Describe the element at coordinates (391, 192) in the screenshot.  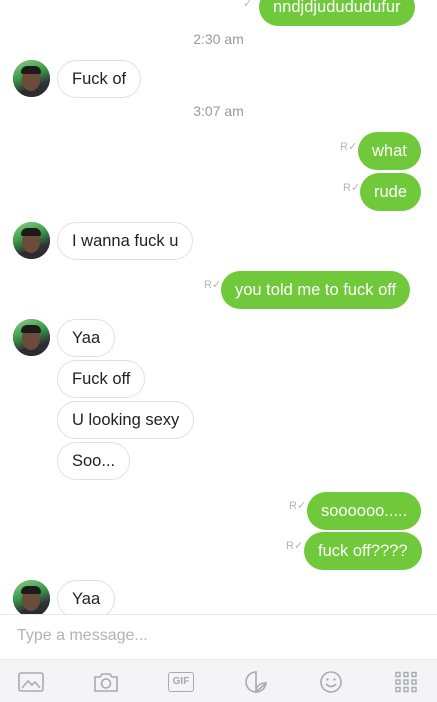
I see `outgoing-message: rude` at that location.